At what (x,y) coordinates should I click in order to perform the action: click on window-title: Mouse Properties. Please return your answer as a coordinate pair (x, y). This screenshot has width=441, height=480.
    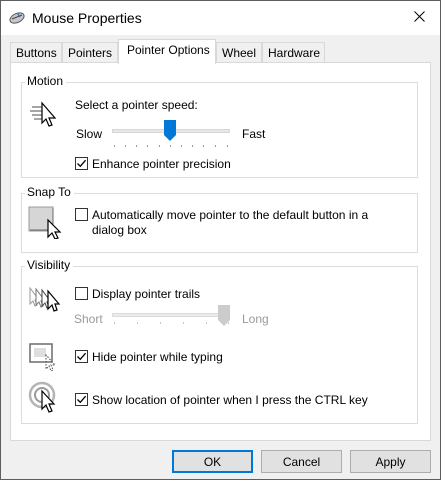
    Looking at the image, I should click on (87, 18).